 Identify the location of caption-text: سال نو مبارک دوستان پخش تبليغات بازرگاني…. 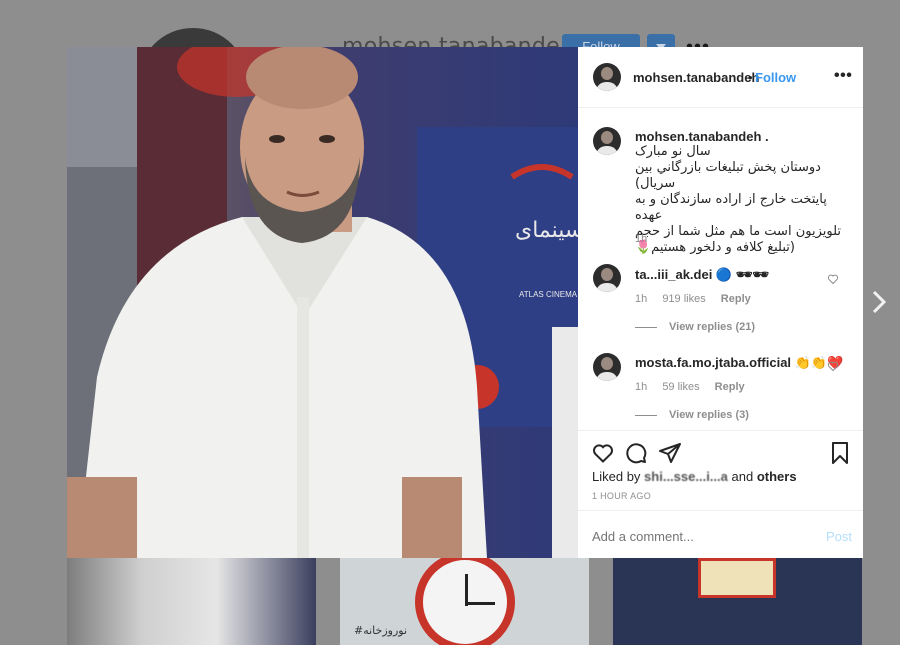
(738, 199).